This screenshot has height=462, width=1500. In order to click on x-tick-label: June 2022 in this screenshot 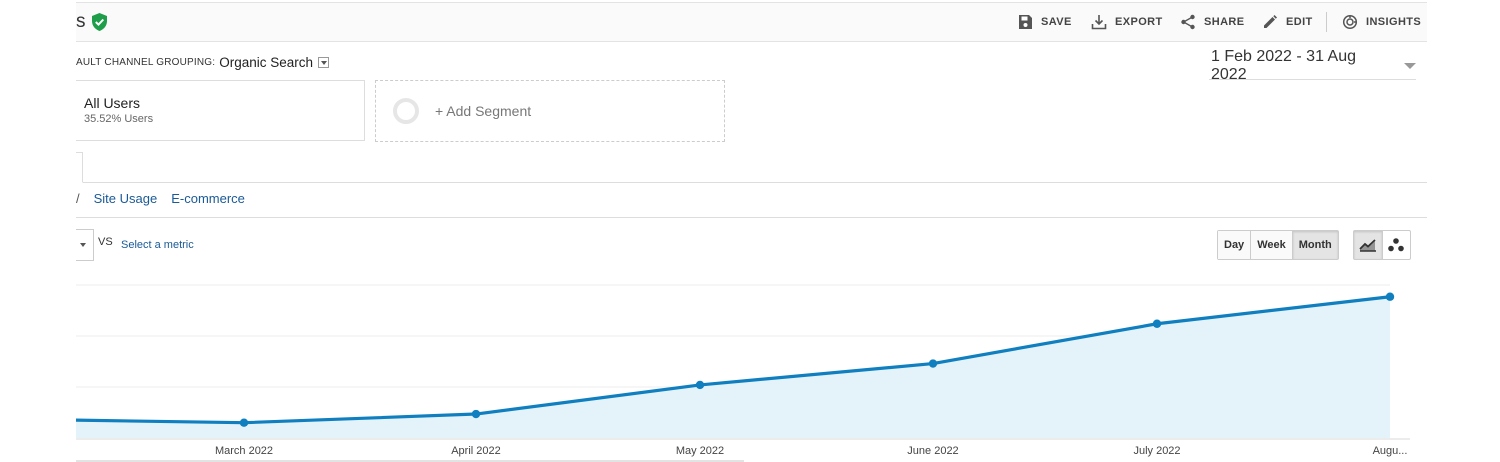, I will do `click(932, 451)`.